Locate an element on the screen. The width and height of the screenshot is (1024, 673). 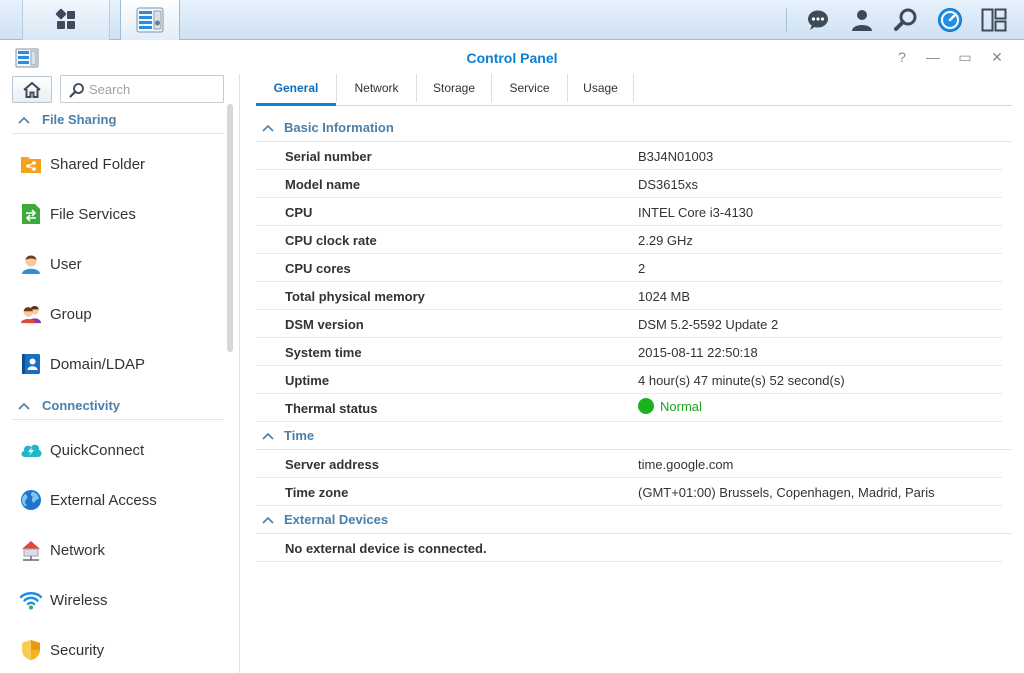
group-title: External Devices is located at coordinates (336, 519).